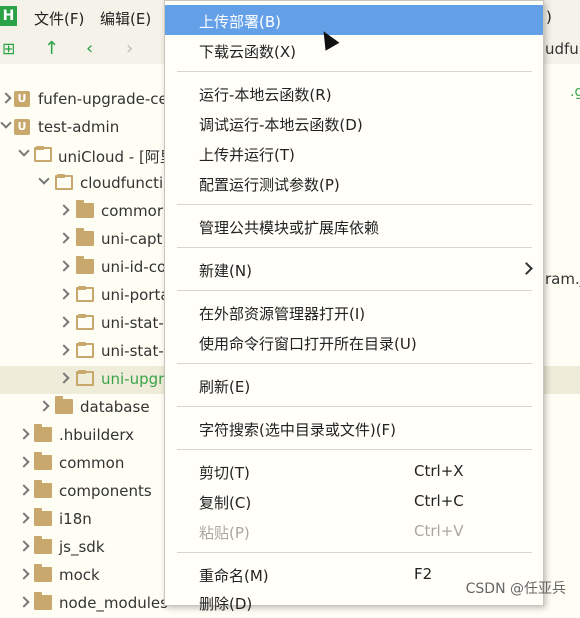  Describe the element at coordinates (92, 463) in the screenshot. I see `tree-label: common` at that location.